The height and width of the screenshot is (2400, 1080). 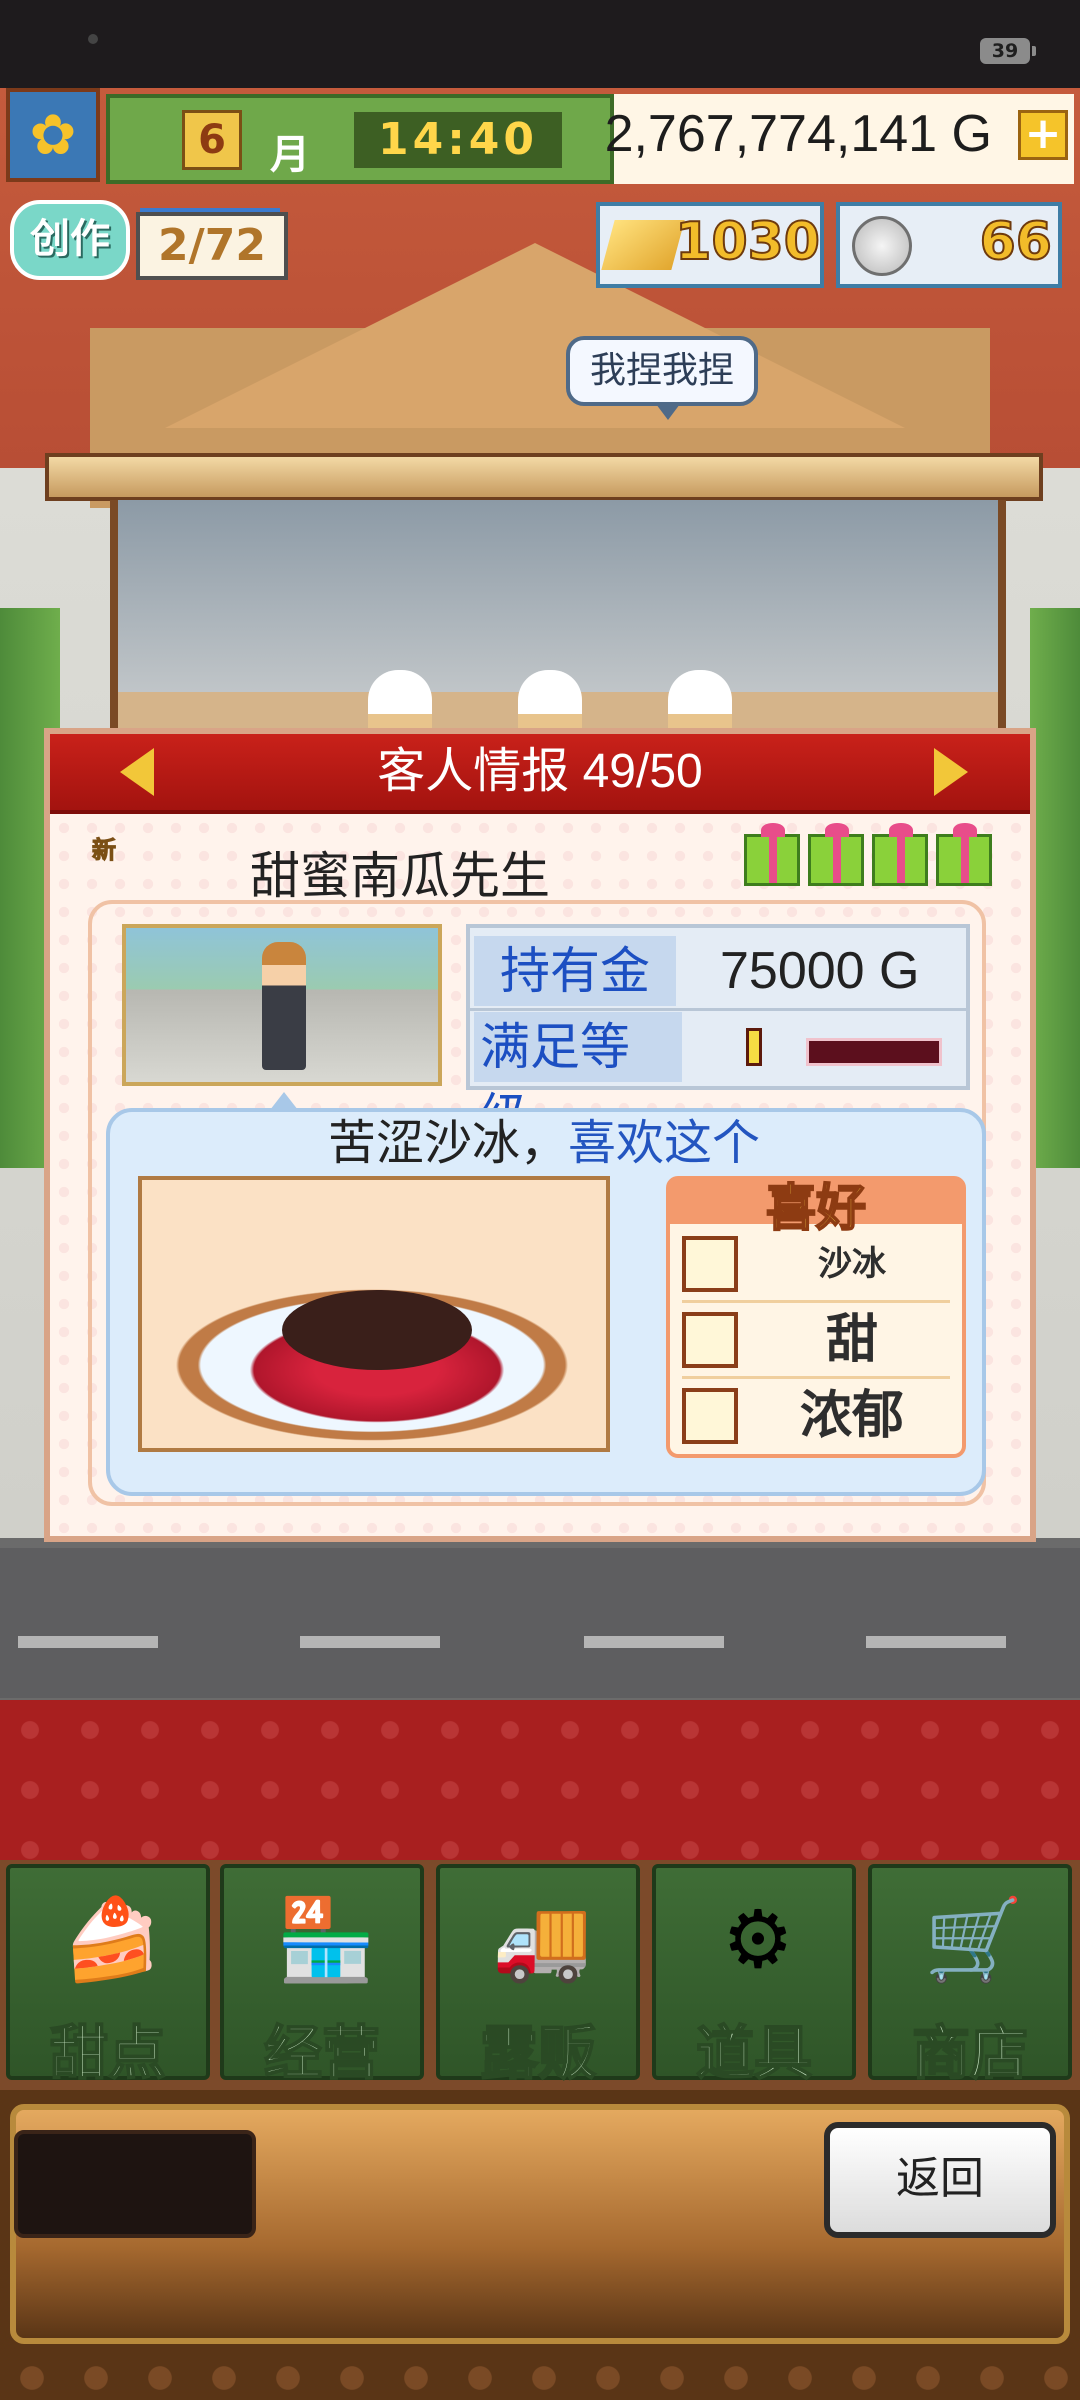 I want to click on road, so click(x=540, y=1623).